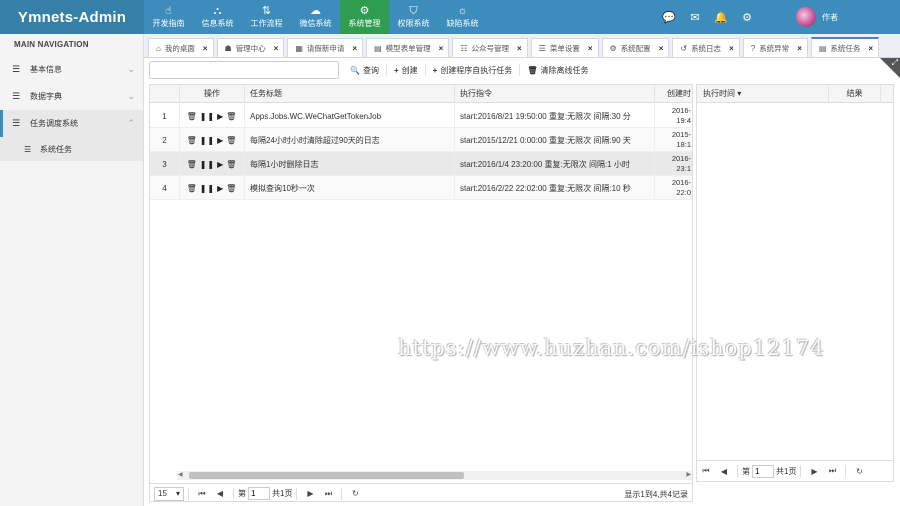 This screenshot has width=900, height=506. Describe the element at coordinates (325, 47) in the screenshot. I see `tab-leave-request: ▦ 请假新申请 ×` at that location.